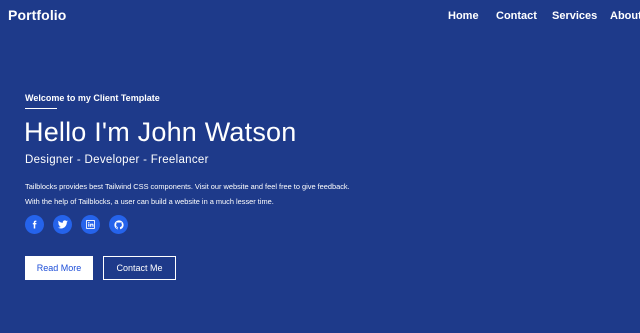 The image size is (640, 333). What do you see at coordinates (139, 268) in the screenshot?
I see `contact-me-button: Contact Me` at bounding box center [139, 268].